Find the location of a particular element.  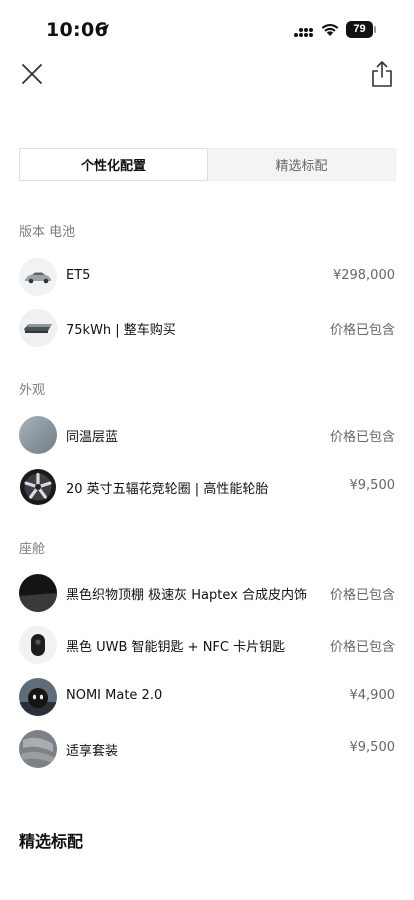

battery-icon: 79 is located at coordinates (361, 29).